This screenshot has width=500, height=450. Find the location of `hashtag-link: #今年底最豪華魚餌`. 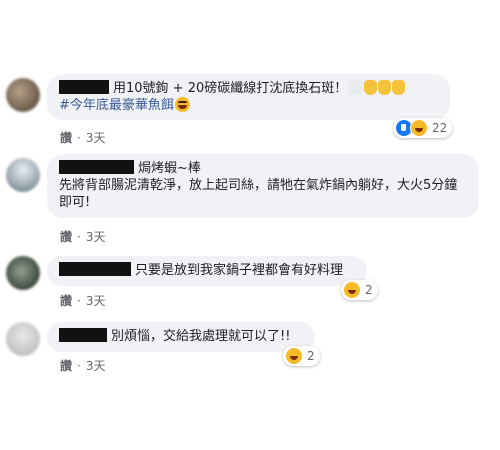

hashtag-link: #今年底最豪華魚餌 is located at coordinates (116, 105).